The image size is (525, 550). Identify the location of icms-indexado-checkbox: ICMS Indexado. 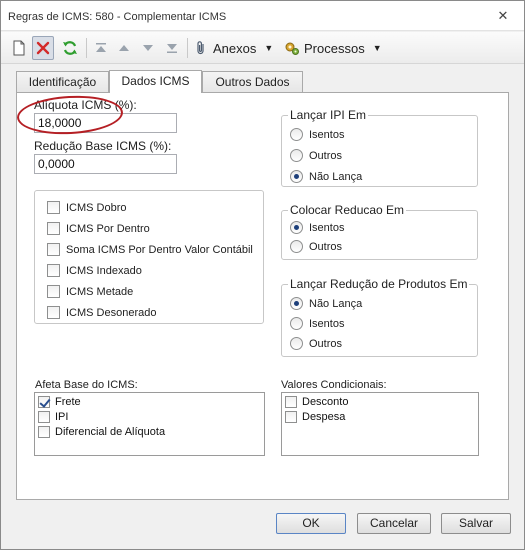
(94, 270).